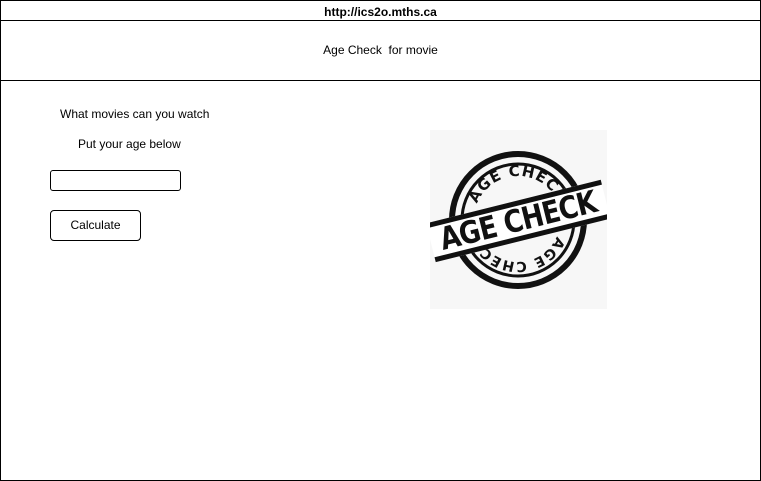 The height and width of the screenshot is (481, 761). What do you see at coordinates (95, 225) in the screenshot?
I see `calculate-button: Calculate` at bounding box center [95, 225].